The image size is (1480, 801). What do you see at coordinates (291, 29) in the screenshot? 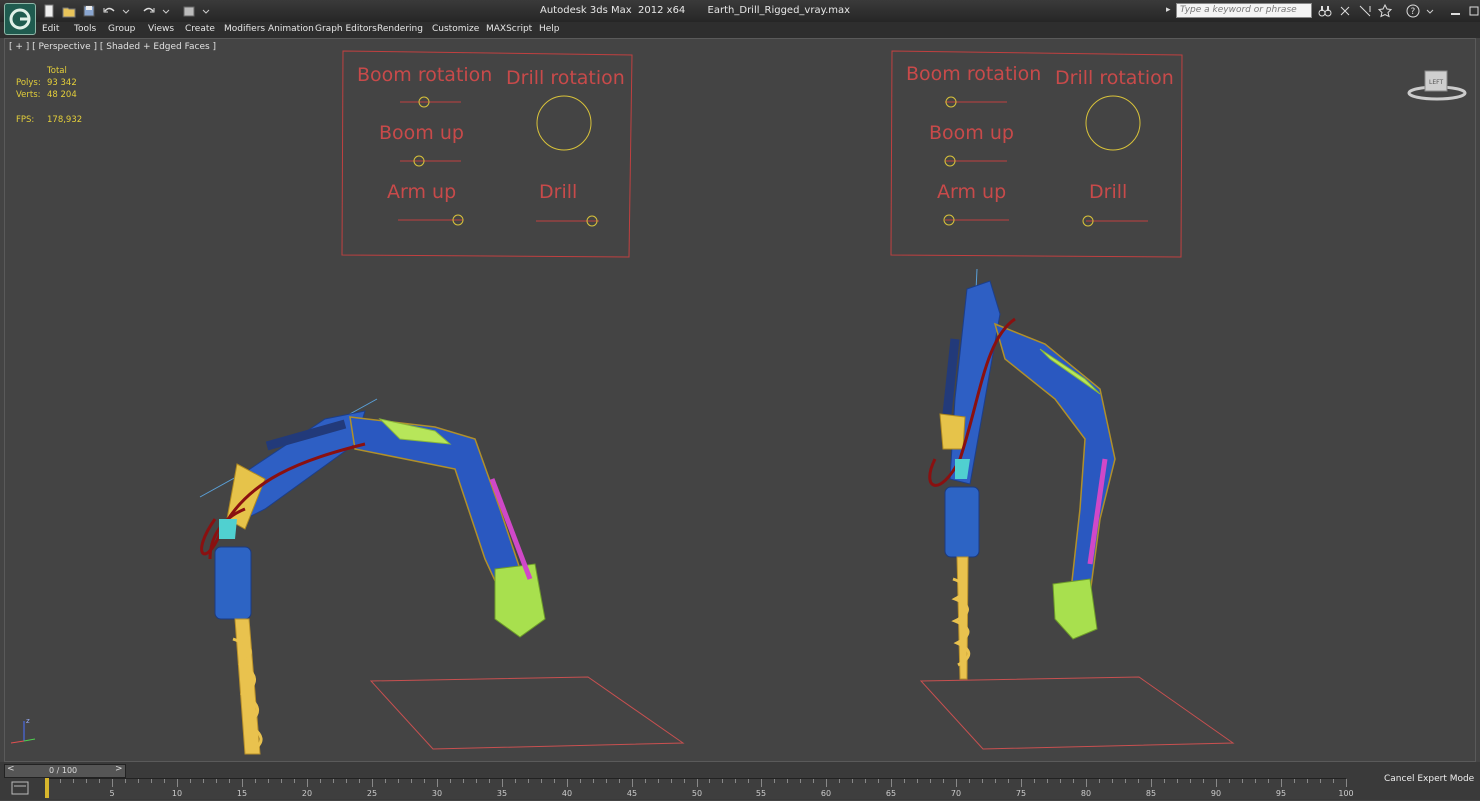
I see `menu-animation: Animation` at bounding box center [291, 29].